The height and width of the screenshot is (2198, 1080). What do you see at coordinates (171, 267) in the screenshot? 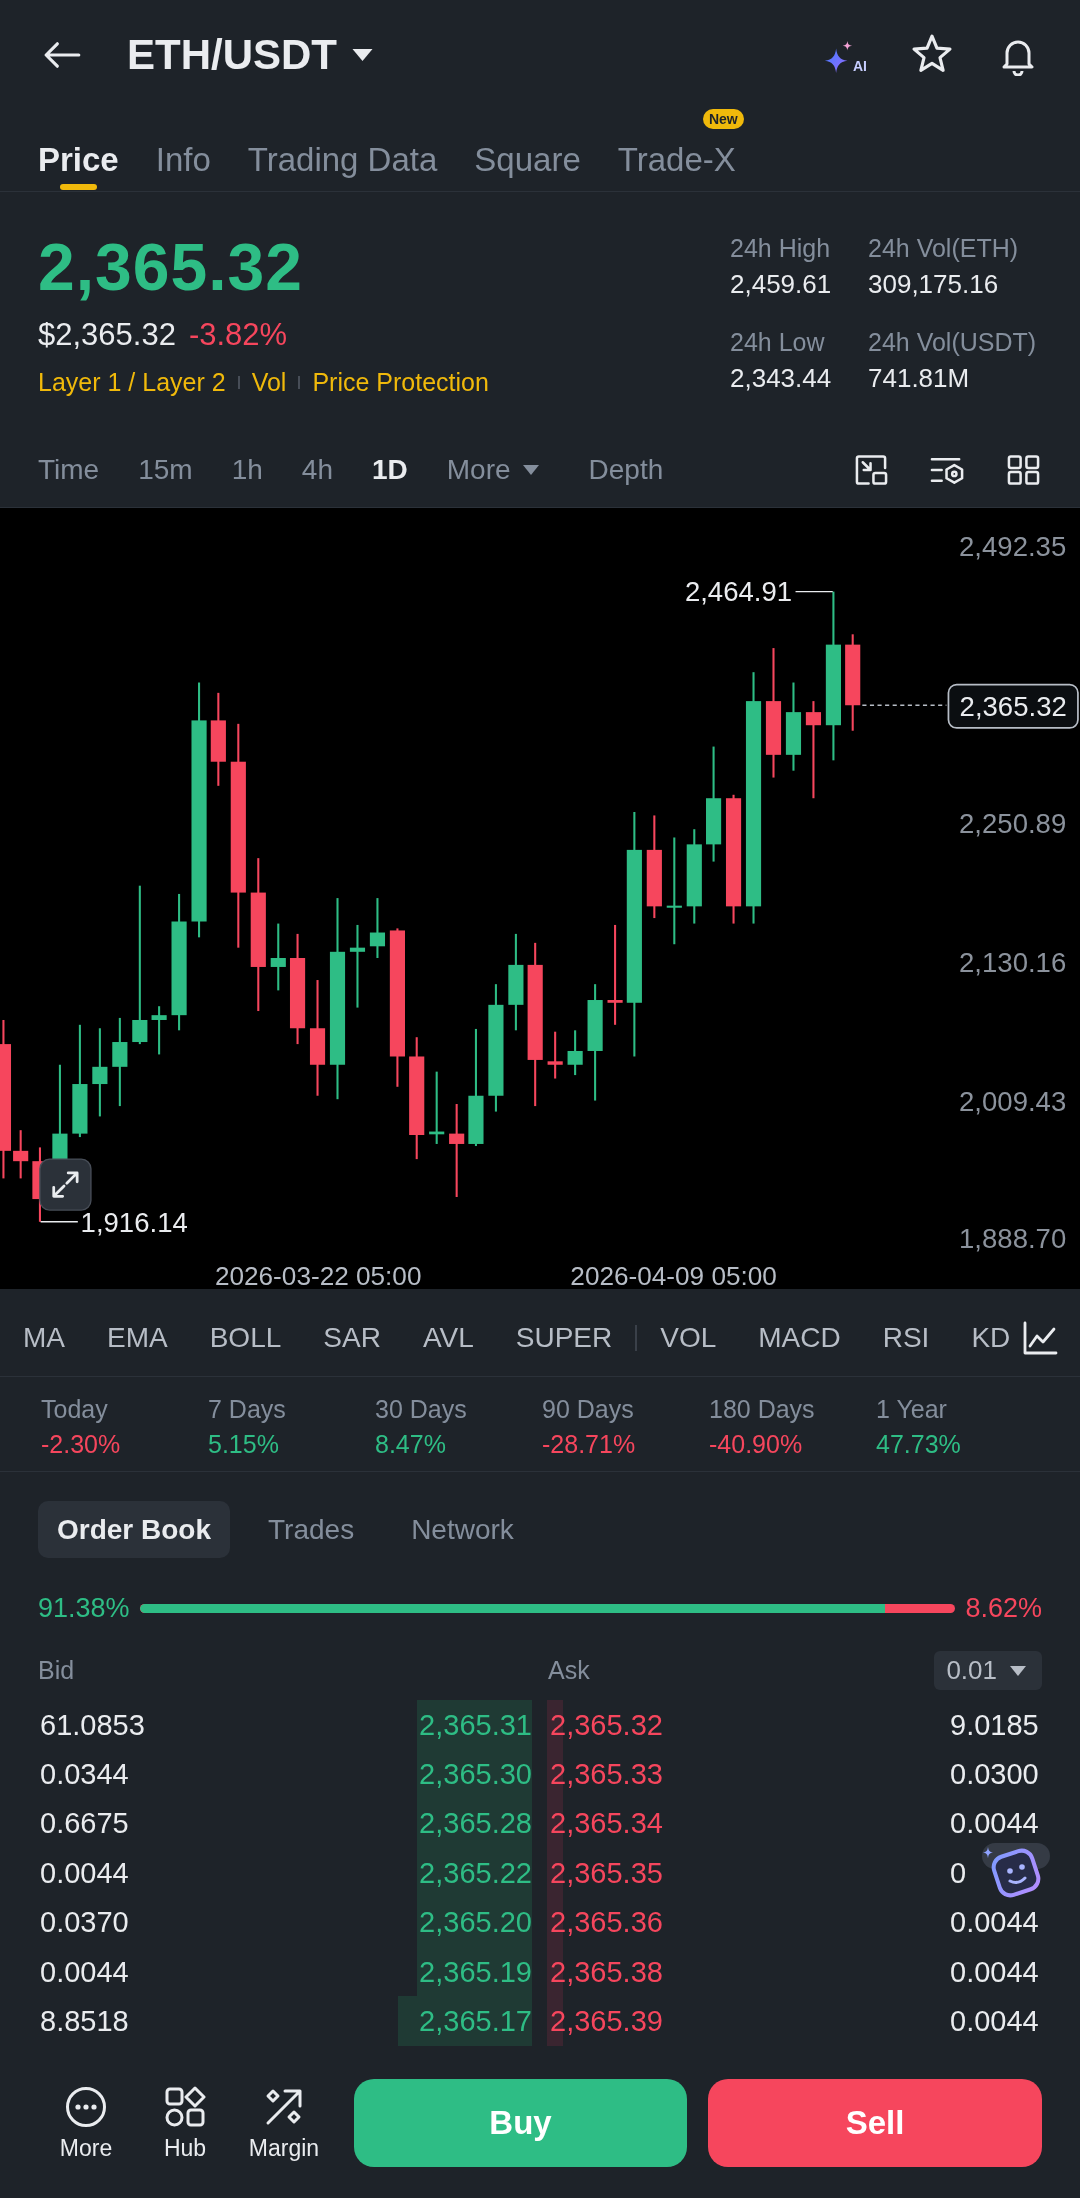
I see `last-price: 2,365.32` at bounding box center [171, 267].